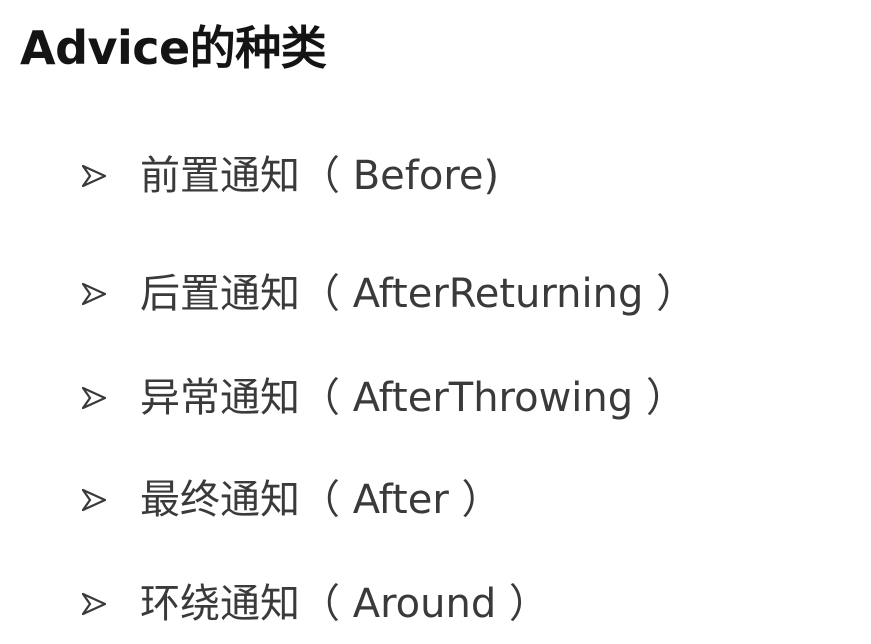 This screenshot has width=871, height=644. I want to click on list-item-before: 前置通知（ Before), so click(290, 176).